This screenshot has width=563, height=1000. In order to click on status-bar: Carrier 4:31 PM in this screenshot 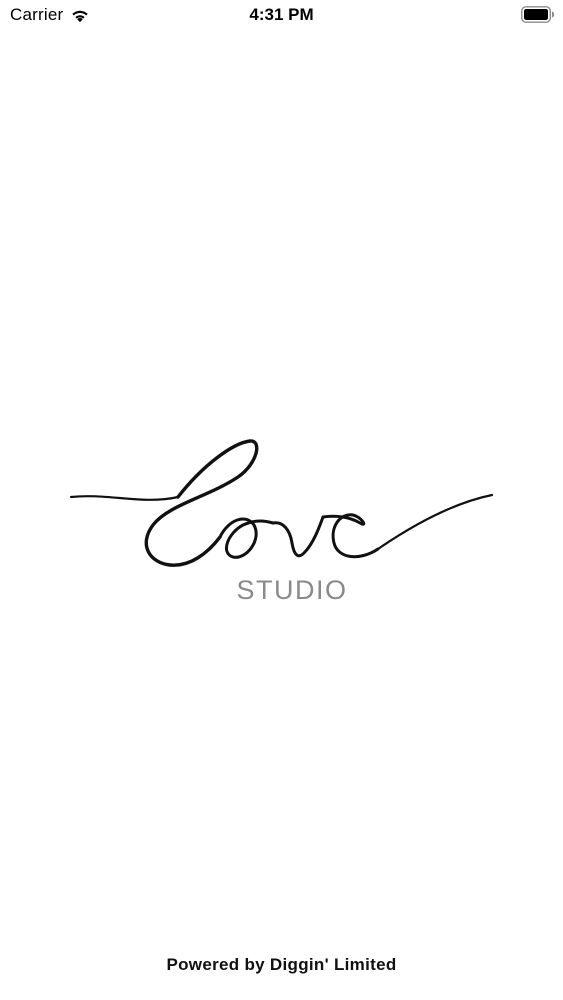, I will do `click(281, 15)`.